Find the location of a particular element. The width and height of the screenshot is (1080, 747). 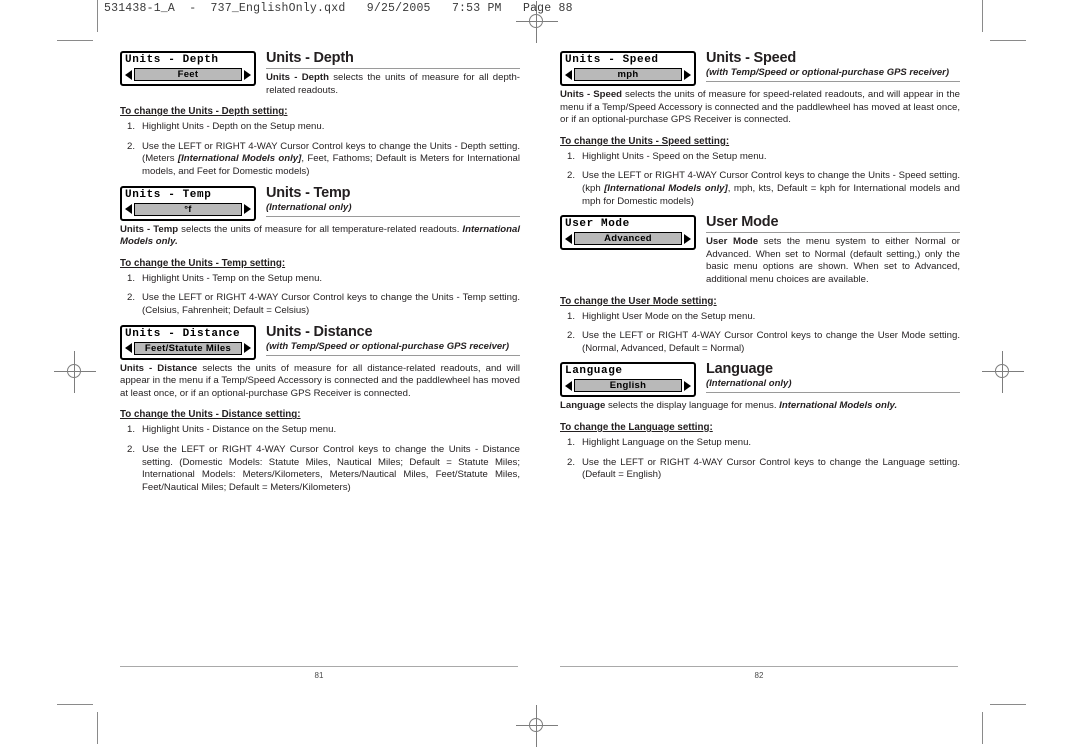

entry-title: Units - Distance is located at coordinates (319, 331).